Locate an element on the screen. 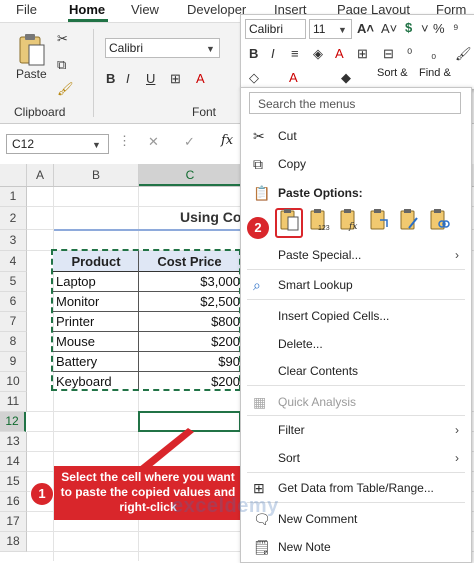  percent-icon: % is located at coordinates (439, 28).